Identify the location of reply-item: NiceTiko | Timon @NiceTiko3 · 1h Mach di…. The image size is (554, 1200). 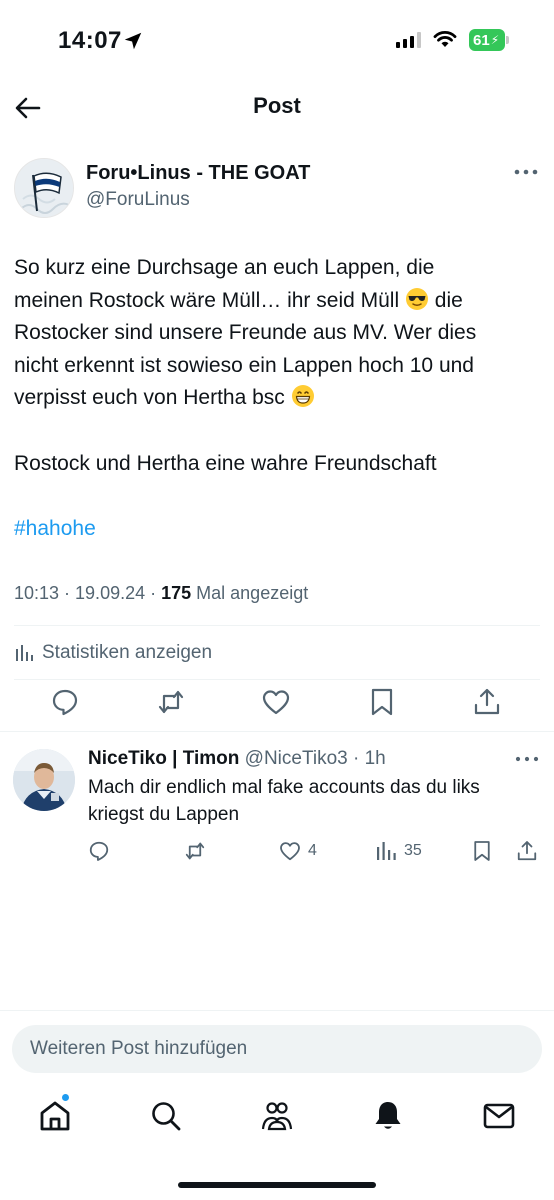
(277, 807).